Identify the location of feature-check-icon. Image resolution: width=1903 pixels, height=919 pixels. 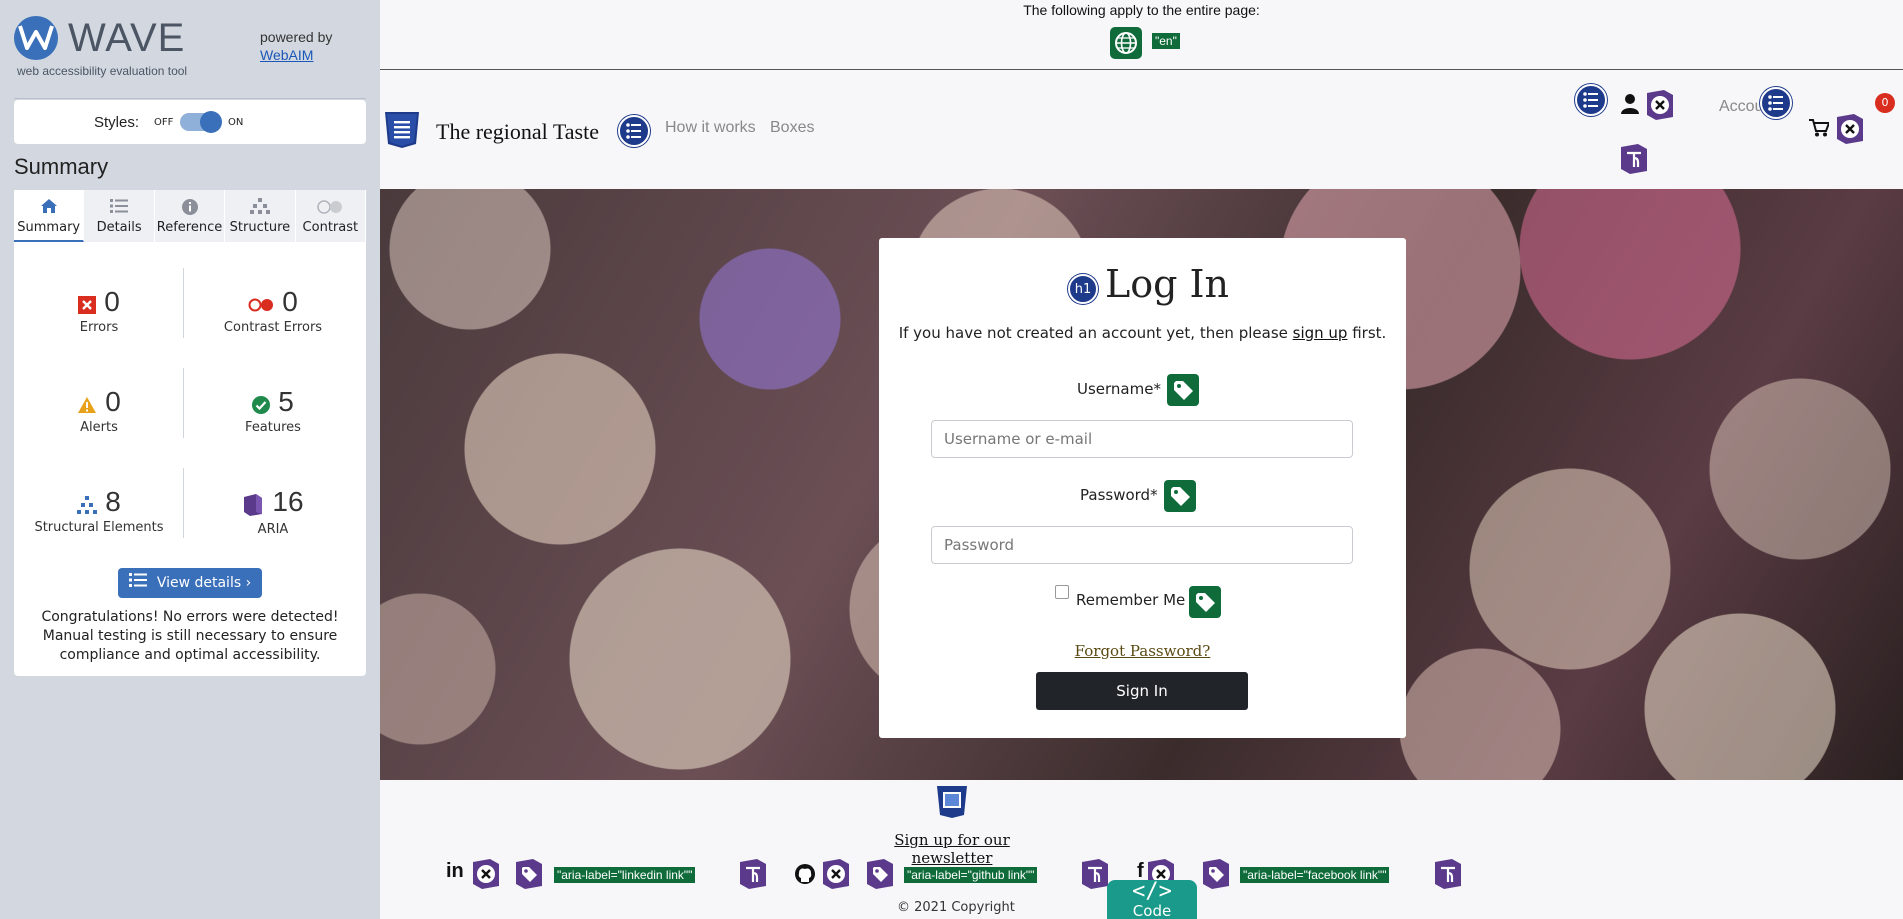
(261, 406).